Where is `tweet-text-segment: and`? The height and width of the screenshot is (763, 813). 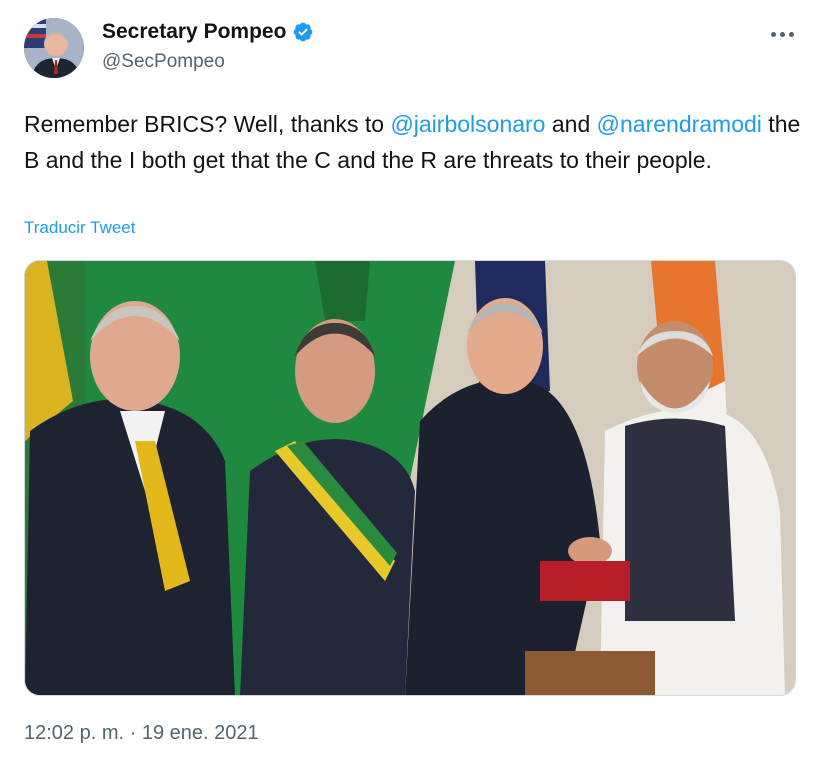 tweet-text-segment: and is located at coordinates (571, 124).